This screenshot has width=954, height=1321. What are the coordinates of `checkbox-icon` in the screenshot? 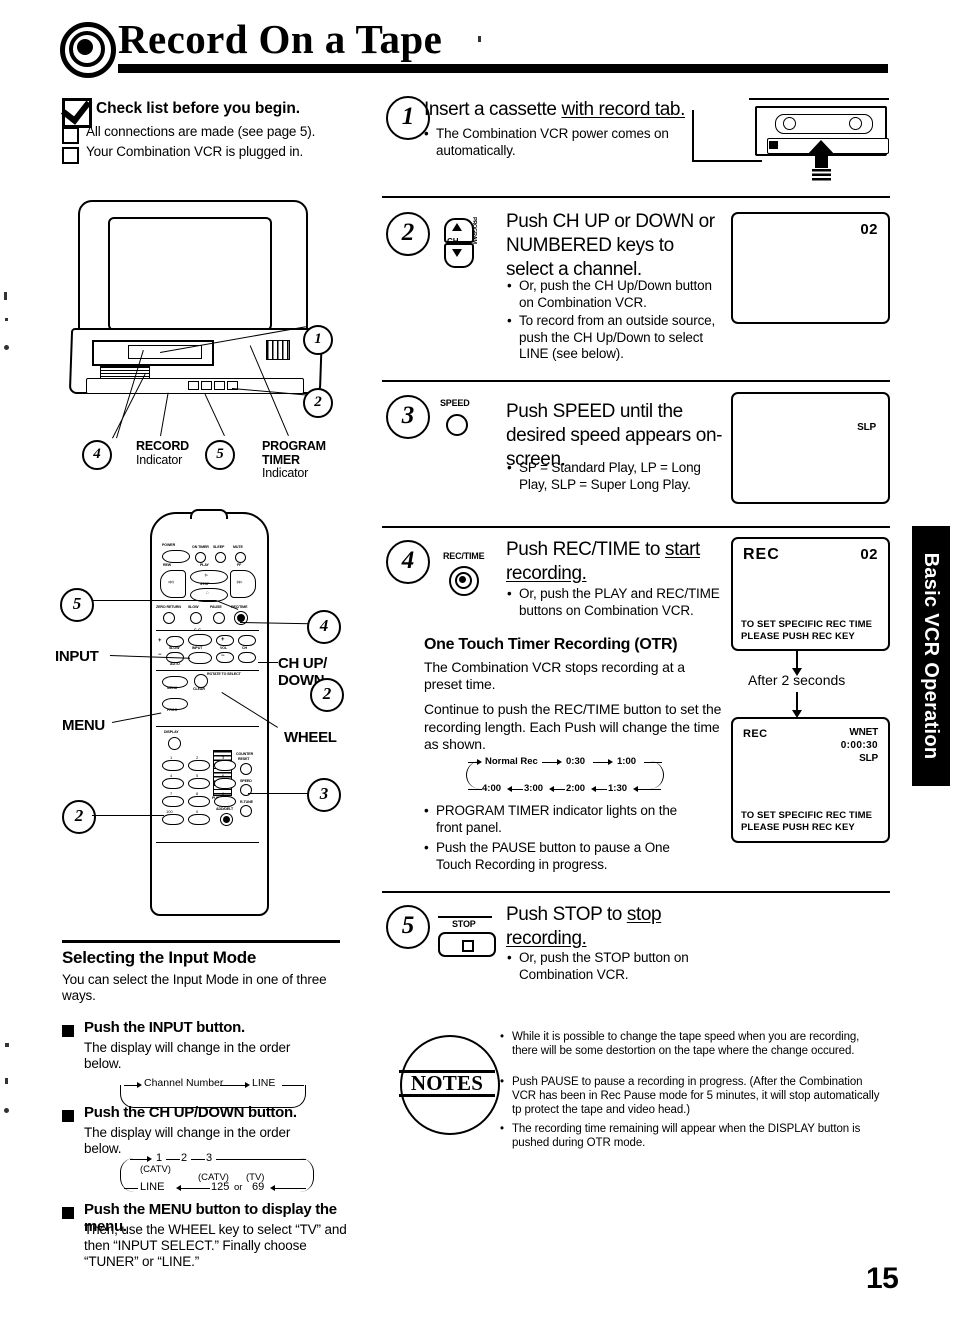 It's located at (70, 155).